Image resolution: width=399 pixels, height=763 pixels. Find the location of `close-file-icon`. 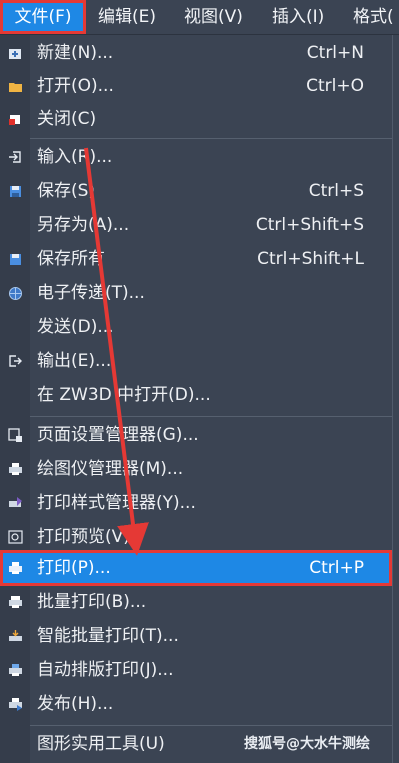

close-file-icon is located at coordinates (15, 119).